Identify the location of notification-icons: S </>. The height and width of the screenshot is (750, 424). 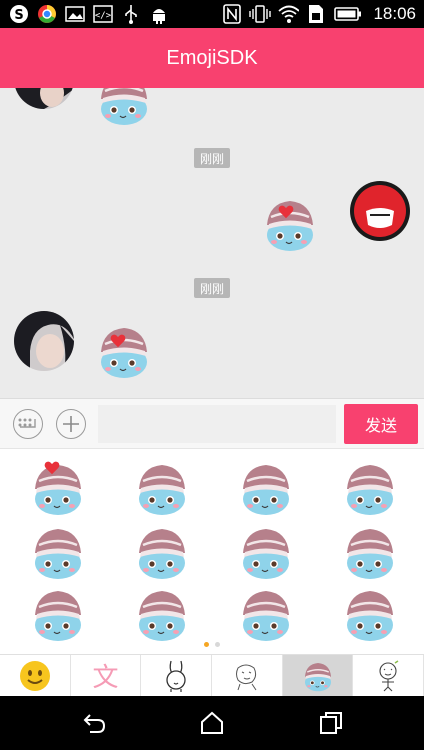
(89, 14).